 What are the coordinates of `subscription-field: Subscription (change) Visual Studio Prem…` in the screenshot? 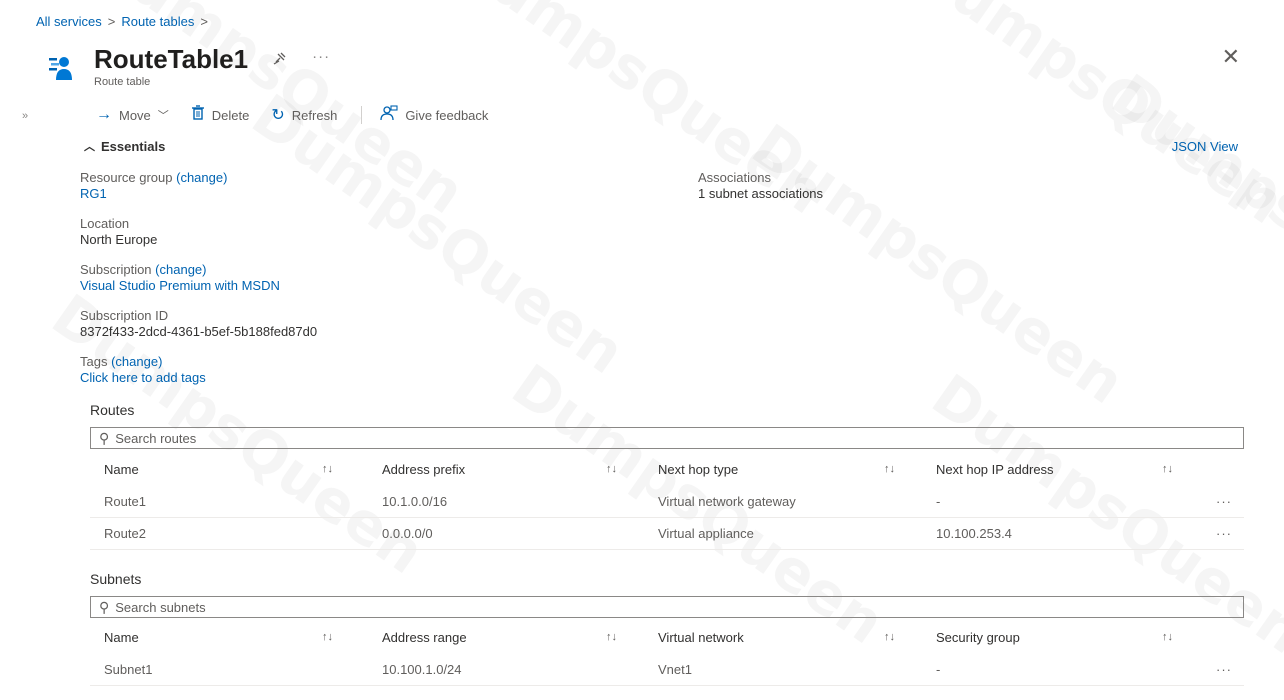 It's located at (360, 285).